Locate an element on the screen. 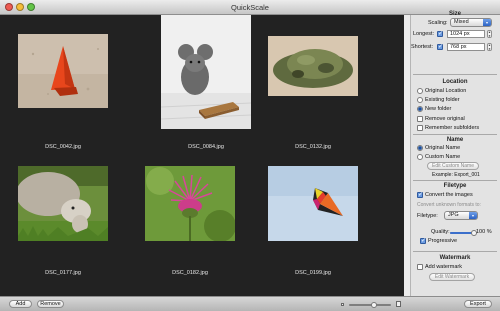  custom-name-radio is located at coordinates (420, 157).